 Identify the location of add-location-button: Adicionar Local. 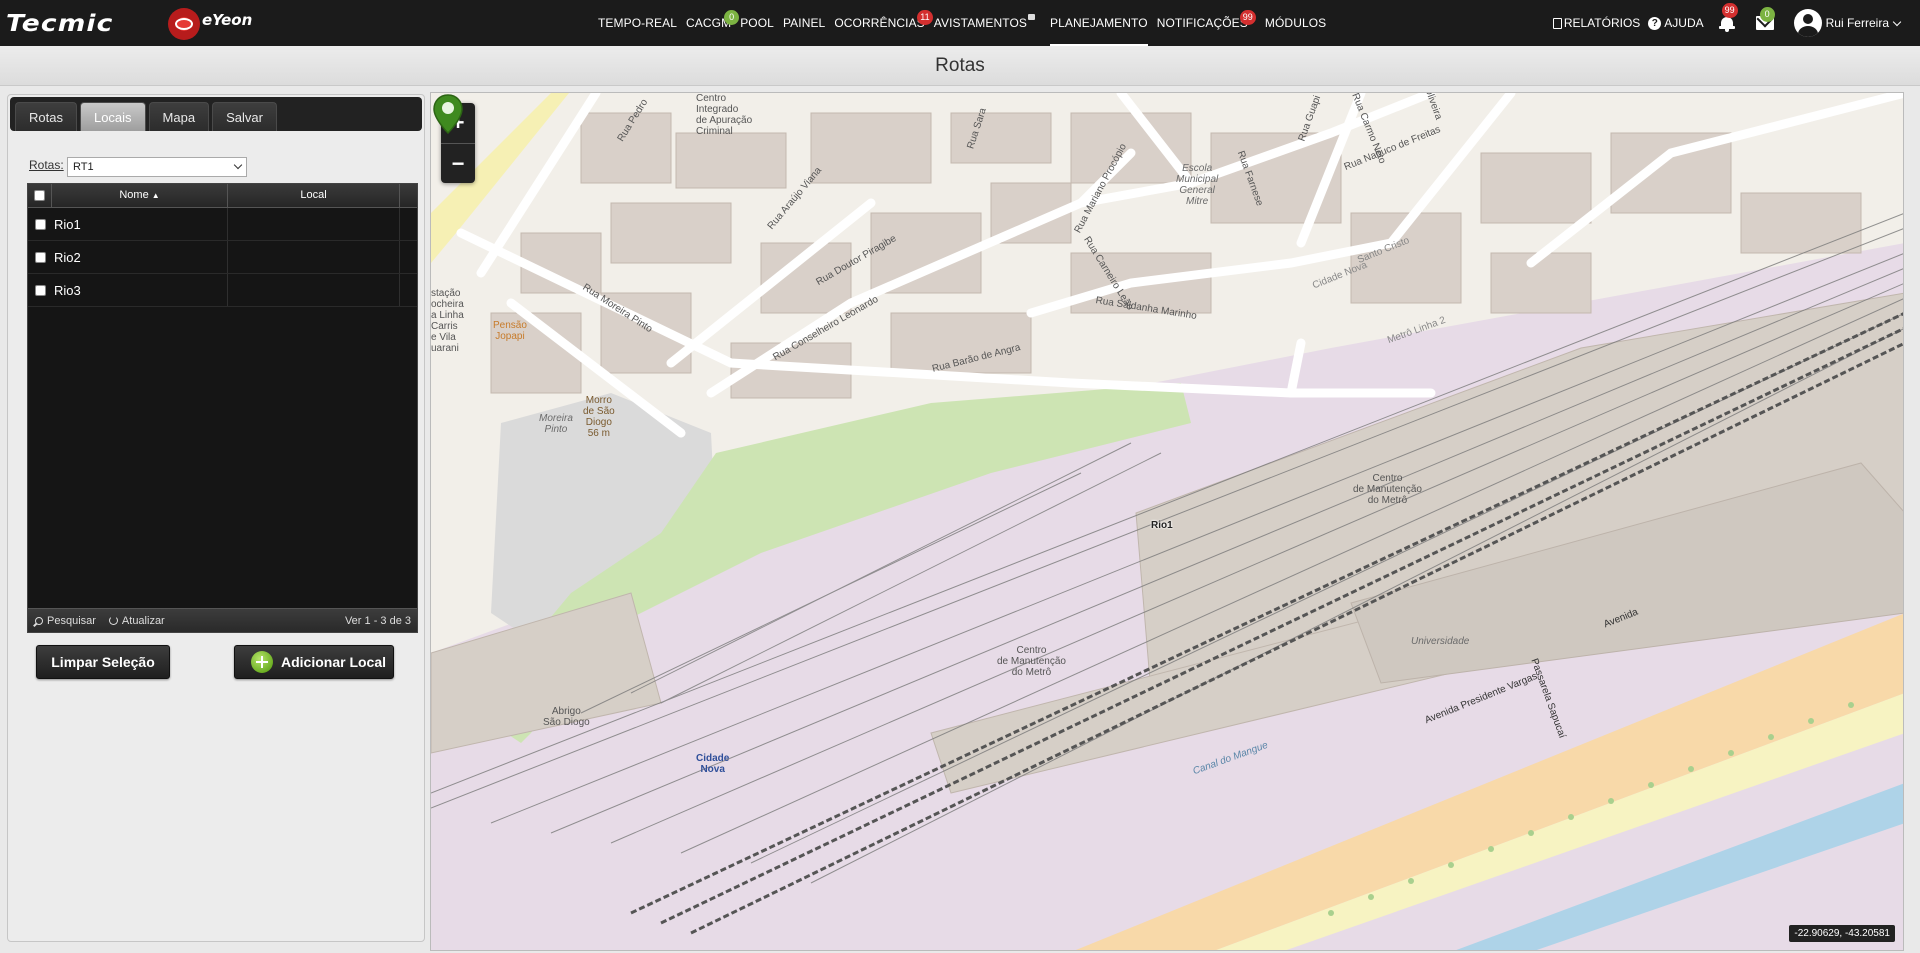
(314, 662).